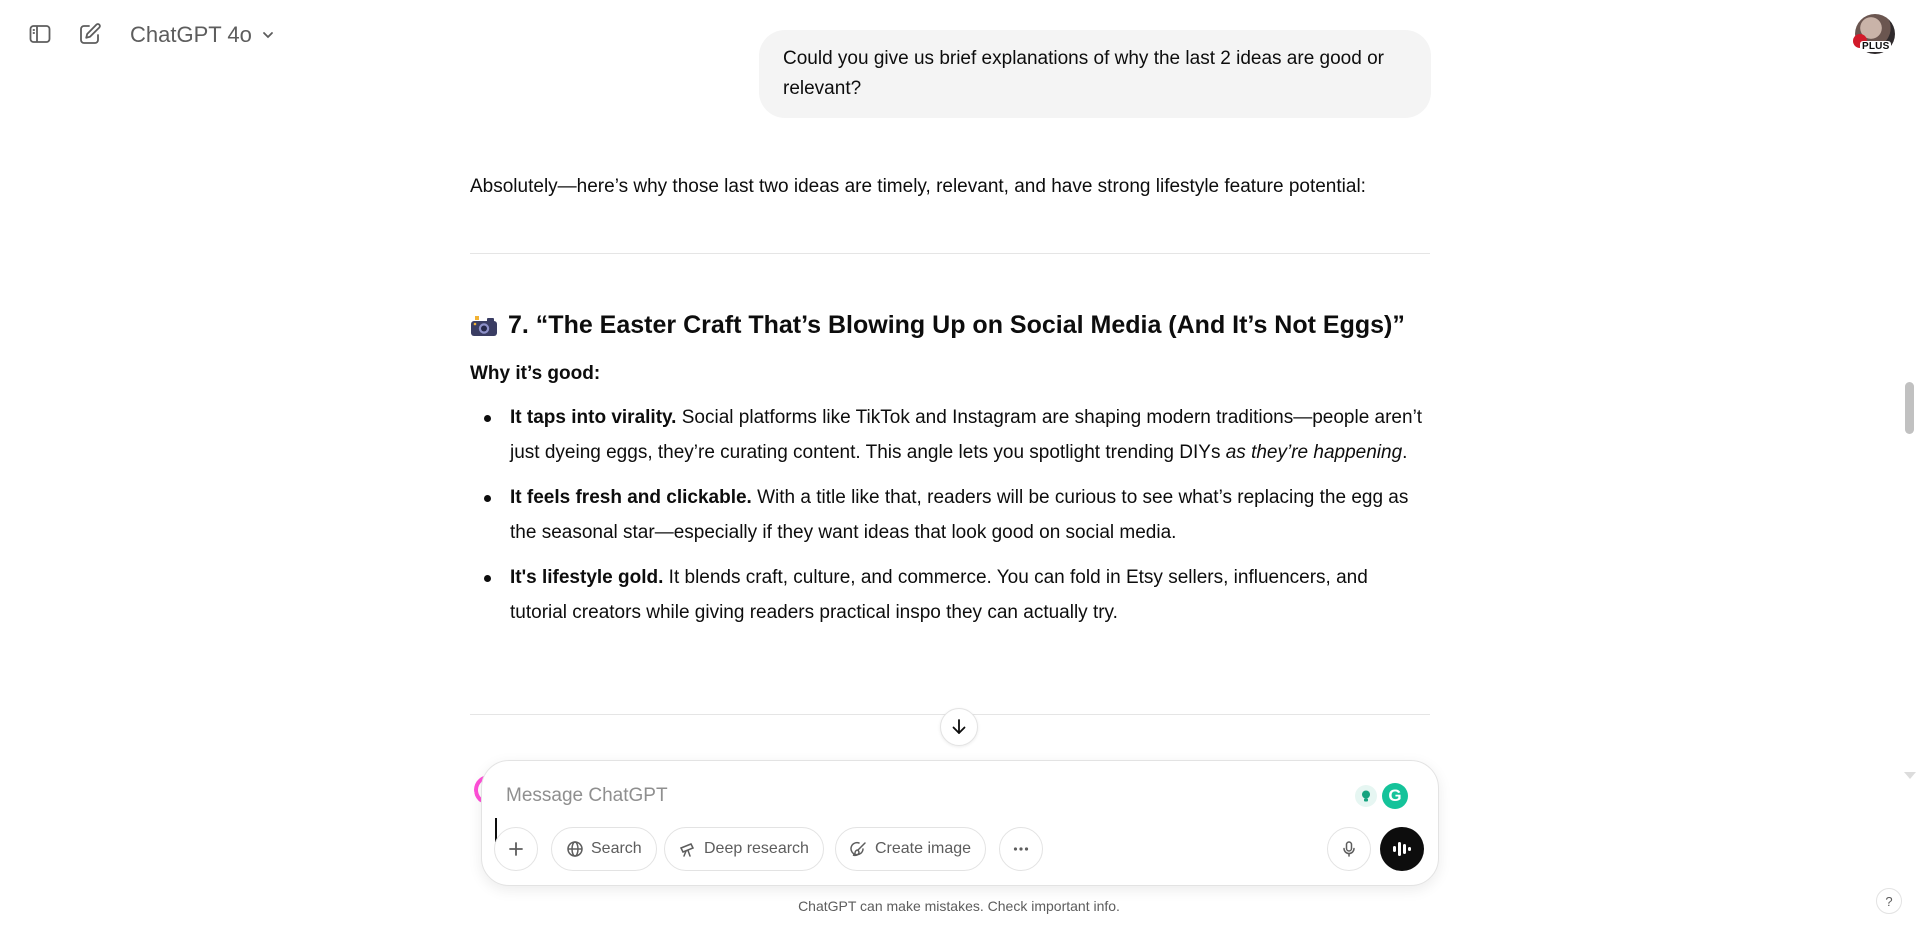  What do you see at coordinates (756, 848) in the screenshot?
I see `deep-research-label: Deep research` at bounding box center [756, 848].